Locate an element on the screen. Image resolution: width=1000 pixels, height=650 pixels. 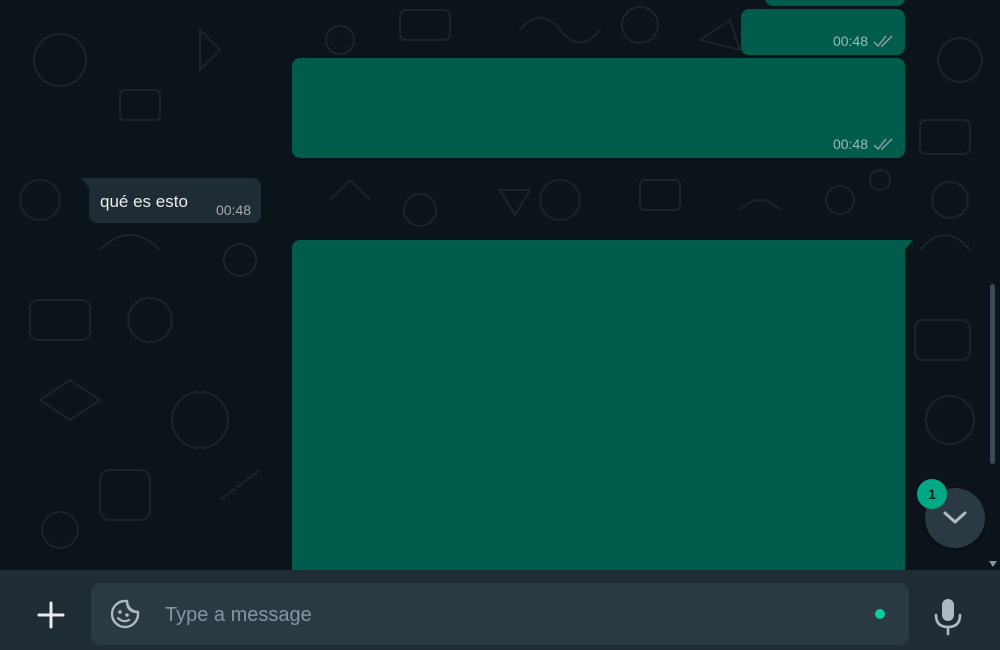
scrollbar-down-arrow-icon is located at coordinates (993, 564).